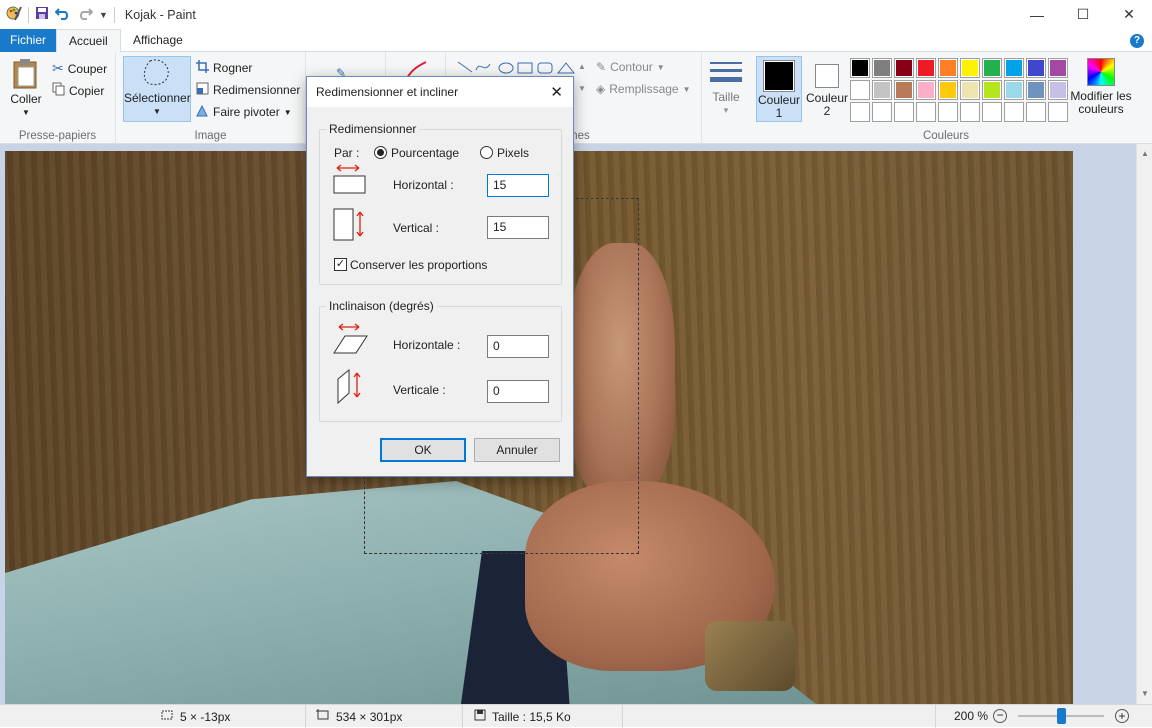  Describe the element at coordinates (340, 264) in the screenshot. I see `keep-ratio-checkbox: ✓` at that location.